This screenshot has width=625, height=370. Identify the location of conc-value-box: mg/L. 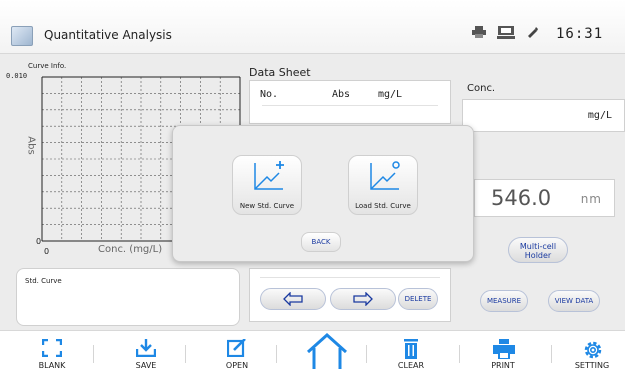
(543, 115).